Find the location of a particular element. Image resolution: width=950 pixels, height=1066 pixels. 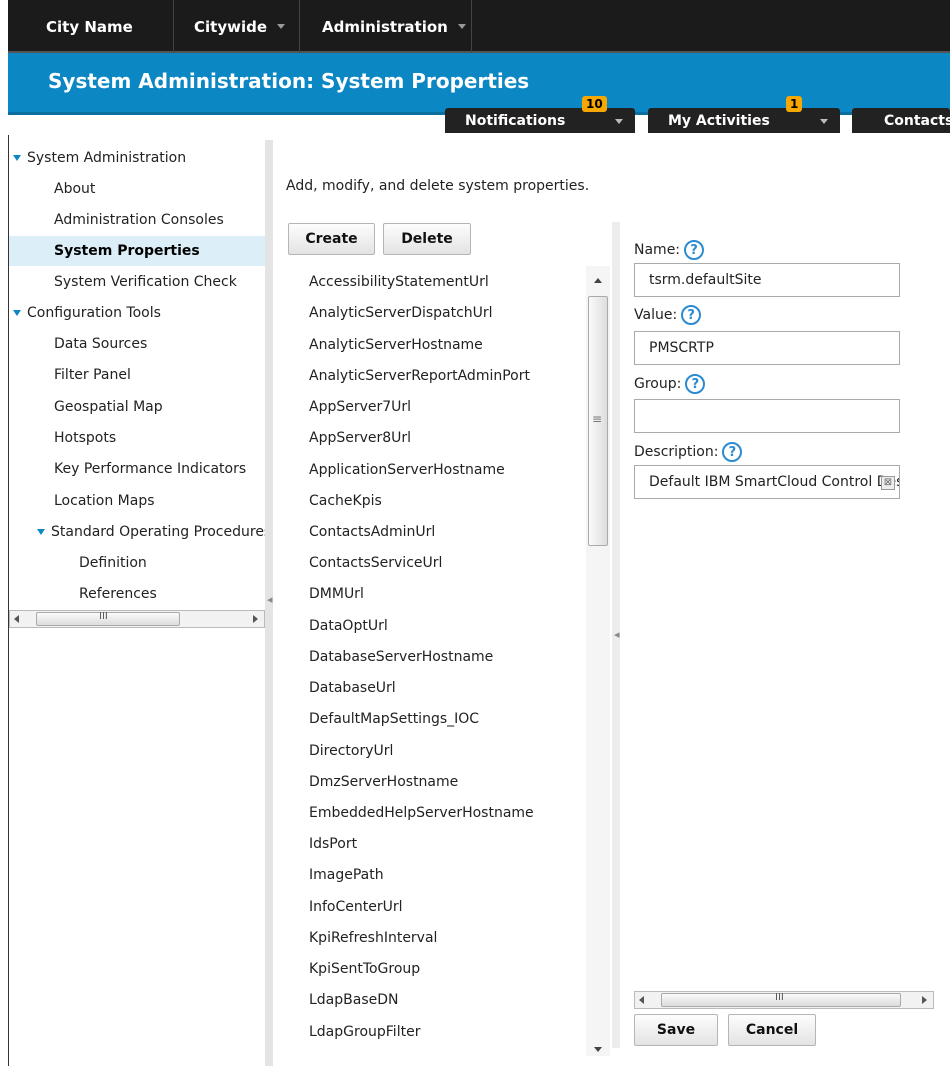

list-item: DataOptUrl is located at coordinates (348, 626).